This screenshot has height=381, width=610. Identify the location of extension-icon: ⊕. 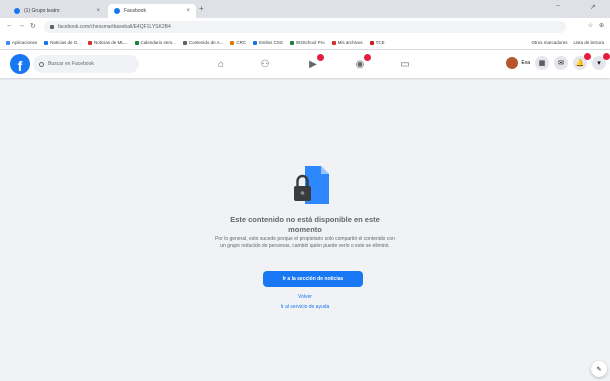
(601, 25).